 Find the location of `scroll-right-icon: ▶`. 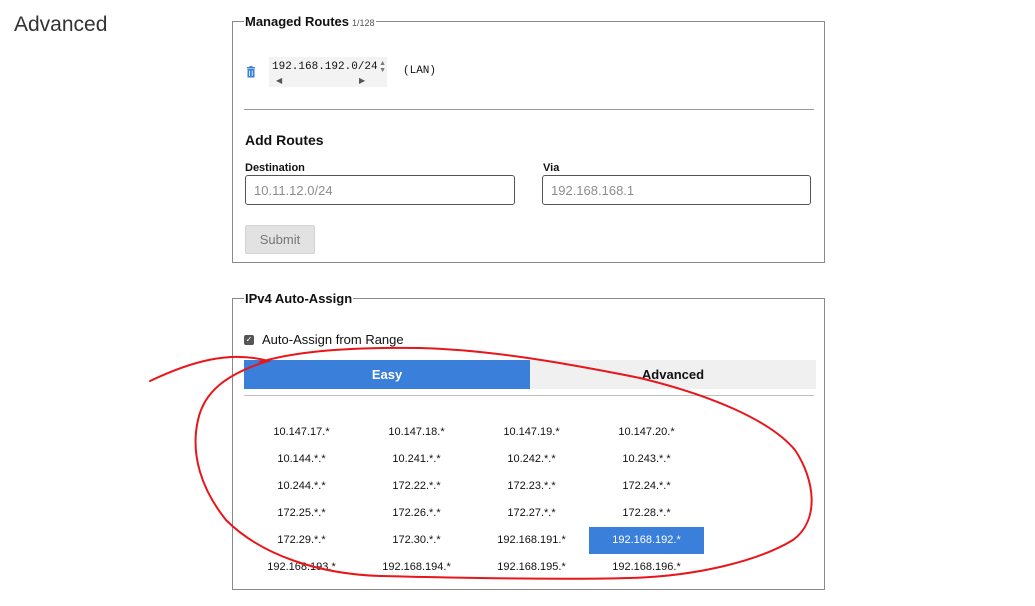

scroll-right-icon: ▶ is located at coordinates (362, 80).